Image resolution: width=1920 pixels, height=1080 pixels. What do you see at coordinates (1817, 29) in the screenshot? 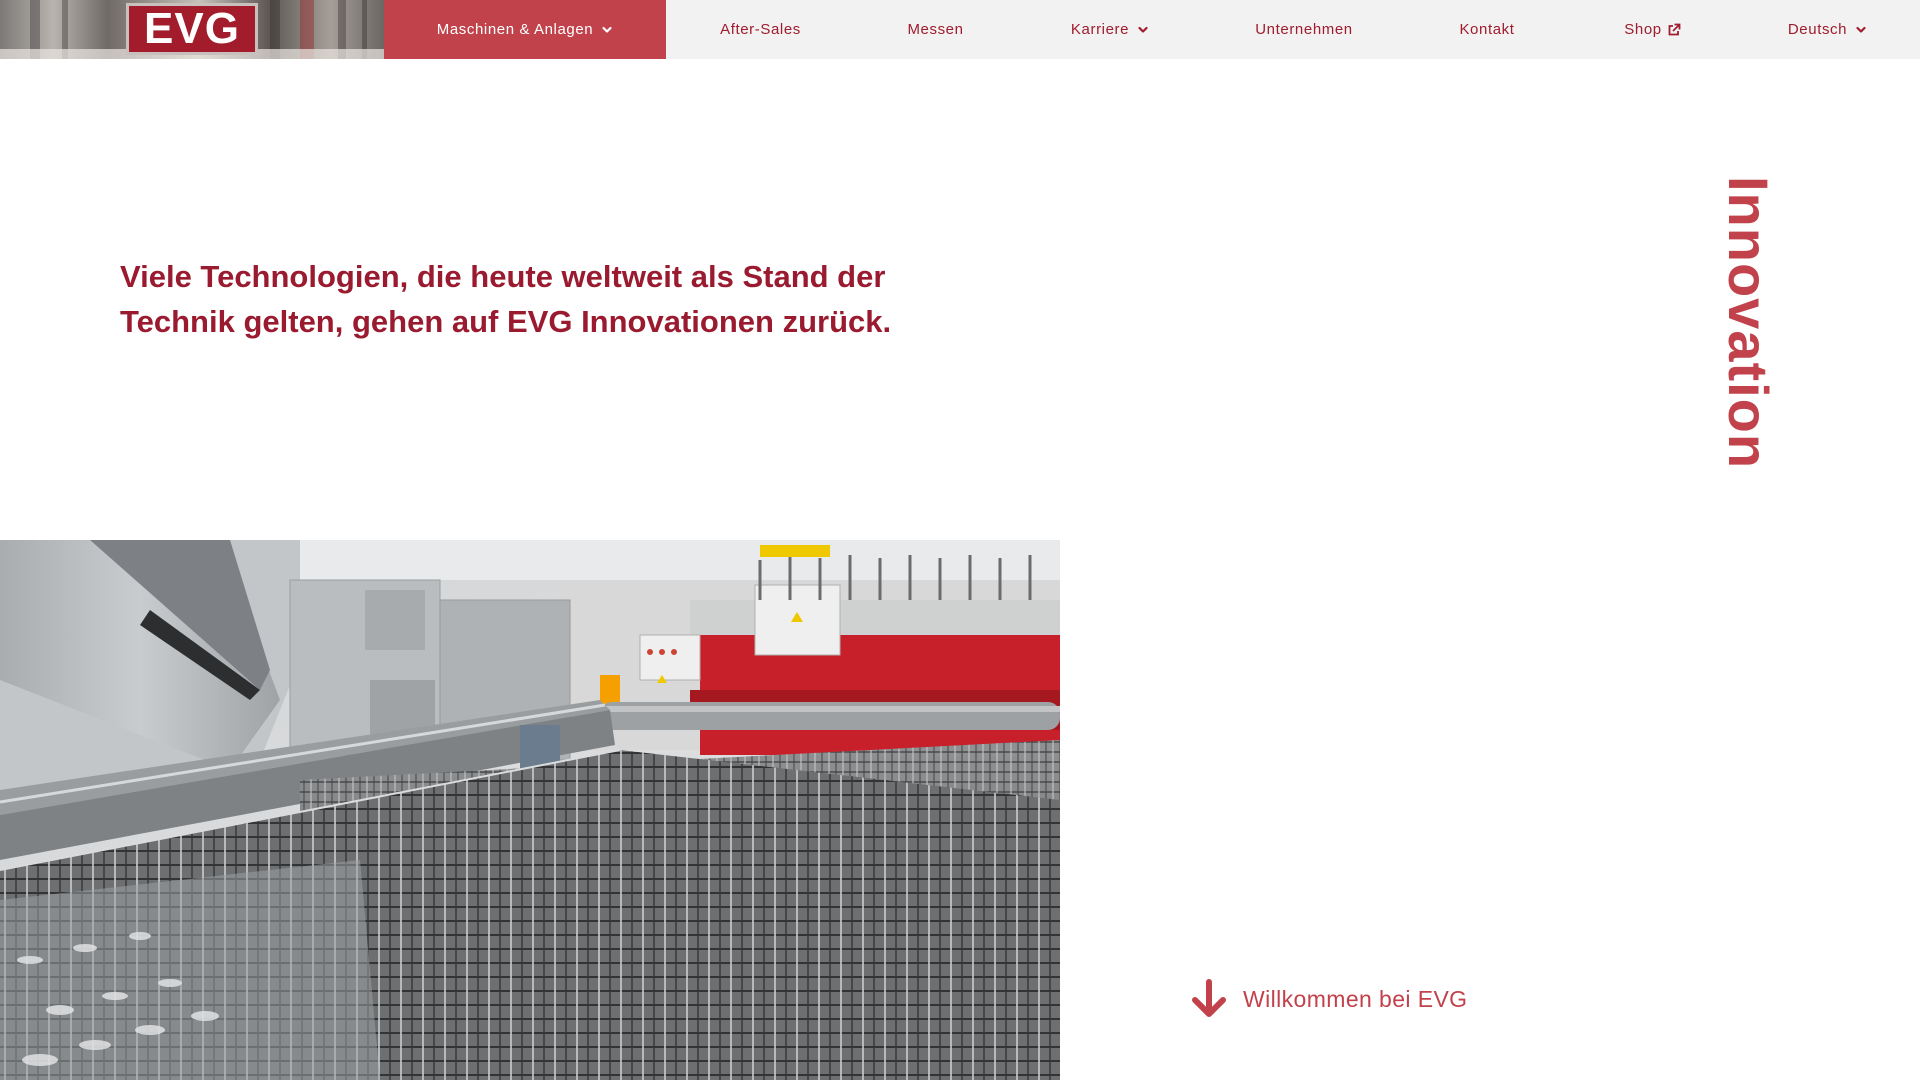
I see `language-label: Deutsch` at bounding box center [1817, 29].